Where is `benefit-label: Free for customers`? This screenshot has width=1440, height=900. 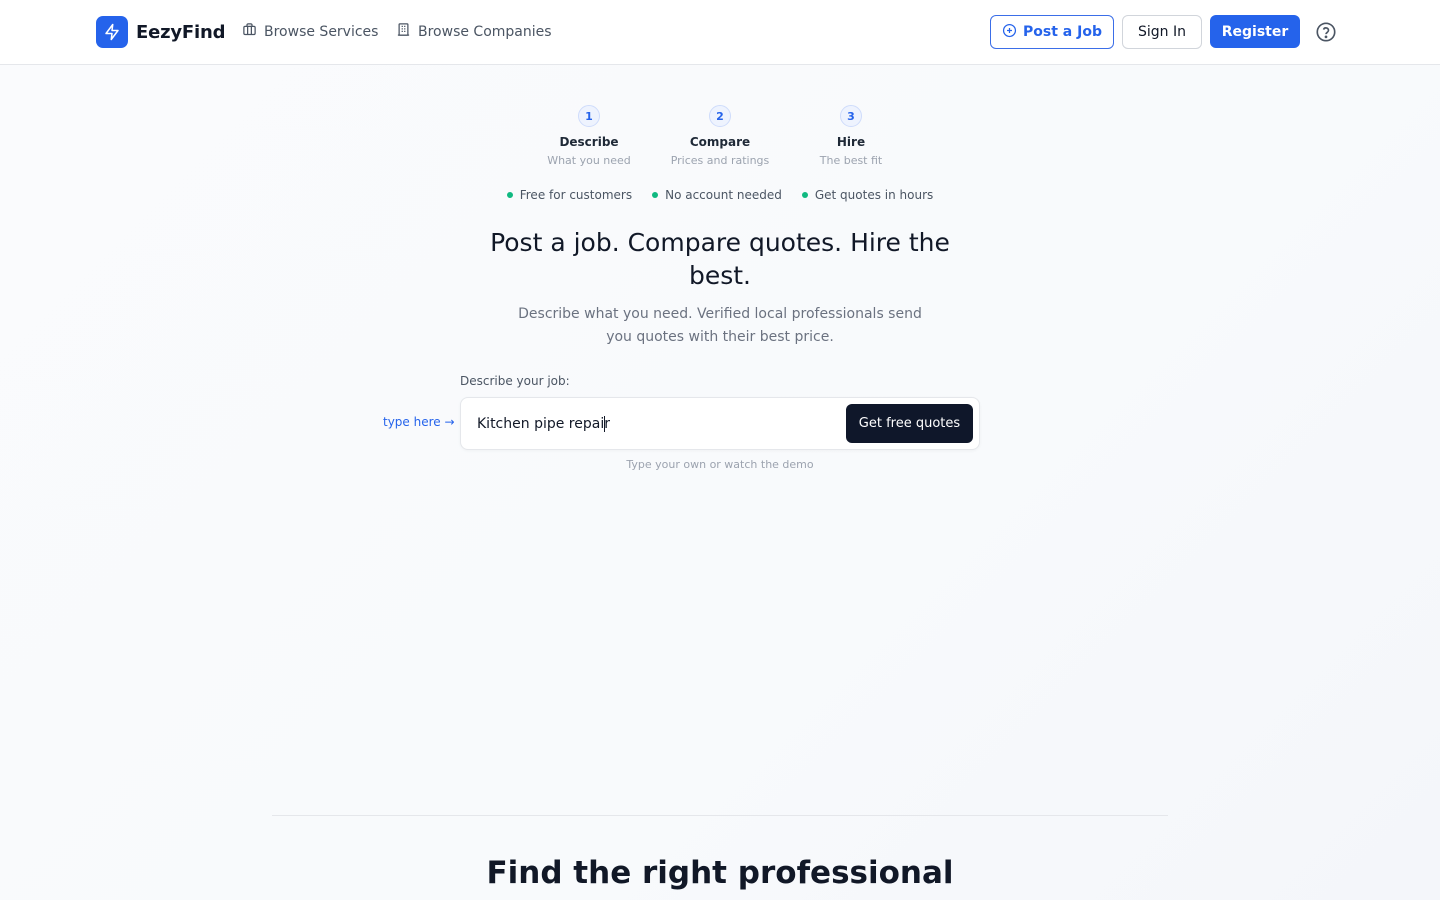 benefit-label: Free for customers is located at coordinates (576, 195).